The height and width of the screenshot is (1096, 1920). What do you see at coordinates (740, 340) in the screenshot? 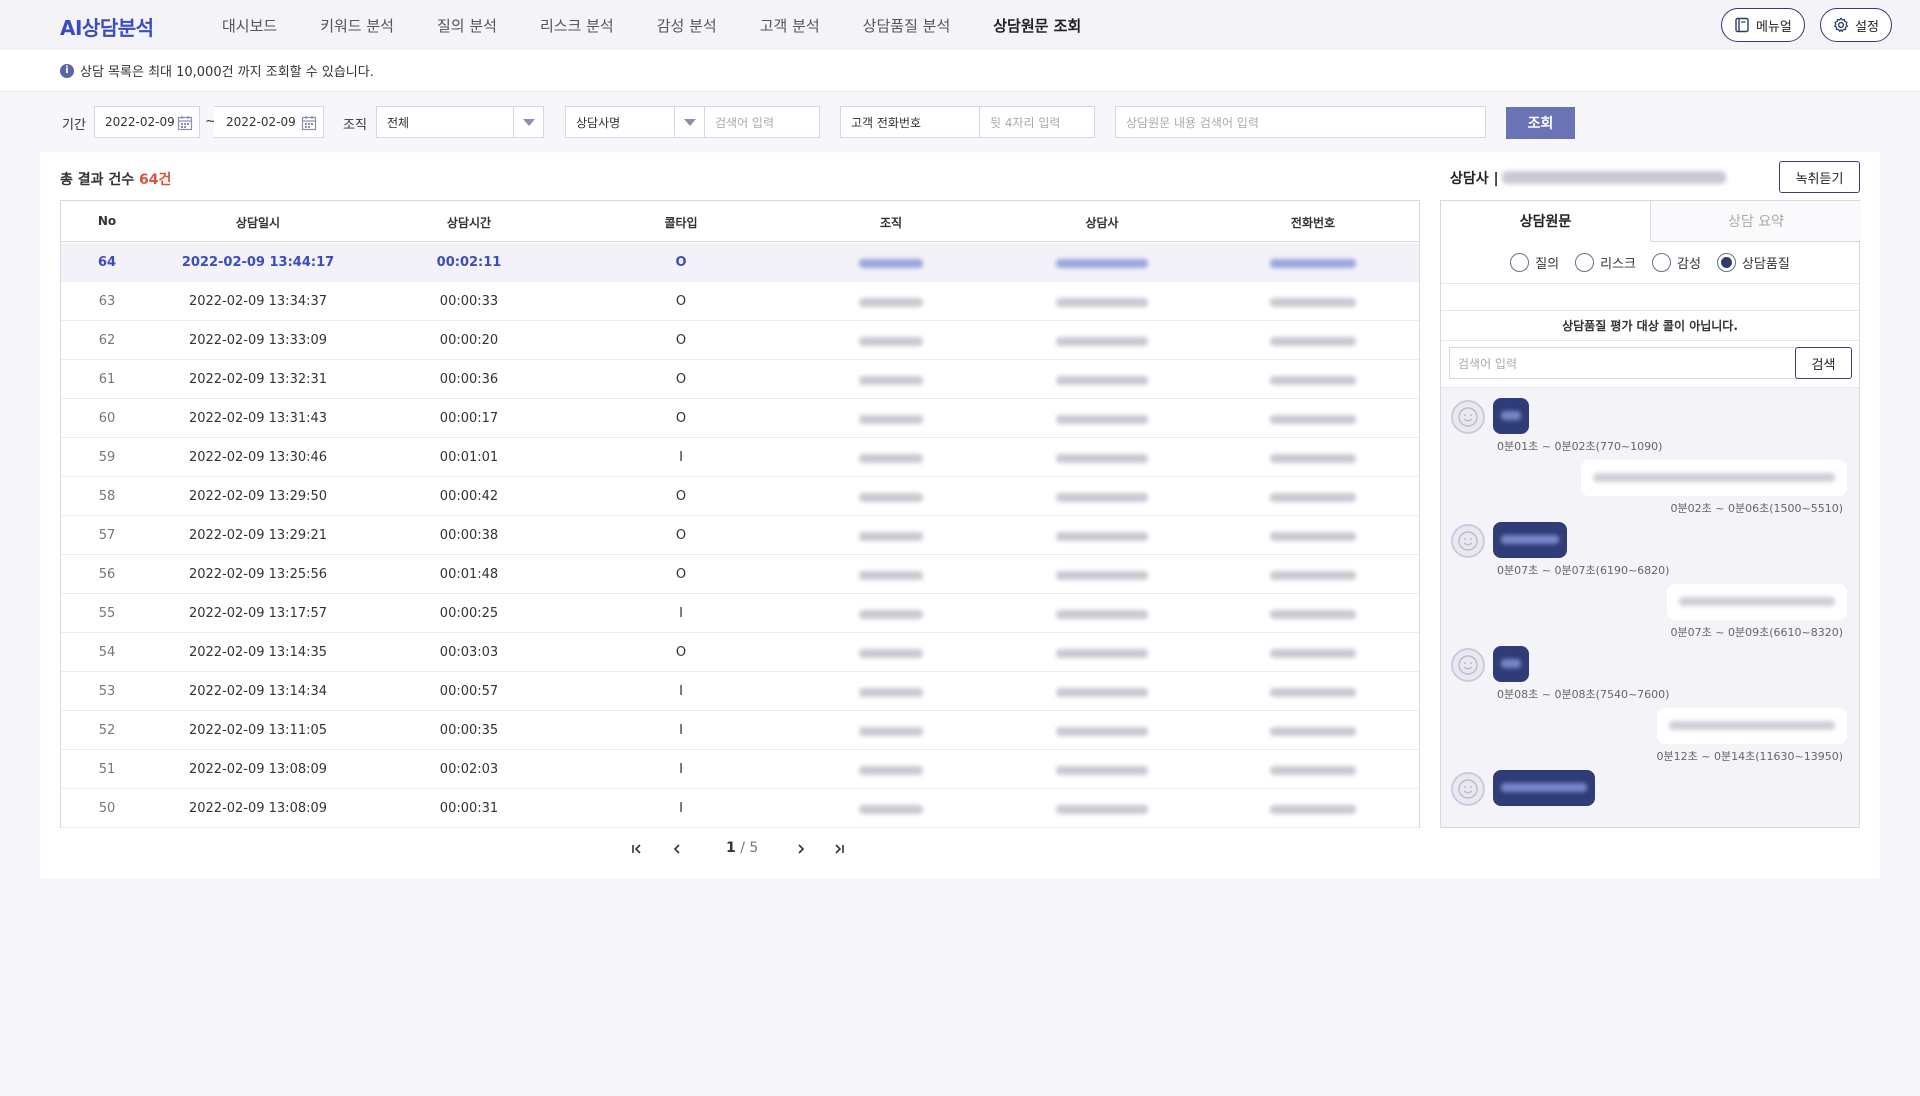
I see `table-row: 62 2022-02-09 13:33:09 00:00:20 O` at bounding box center [740, 340].